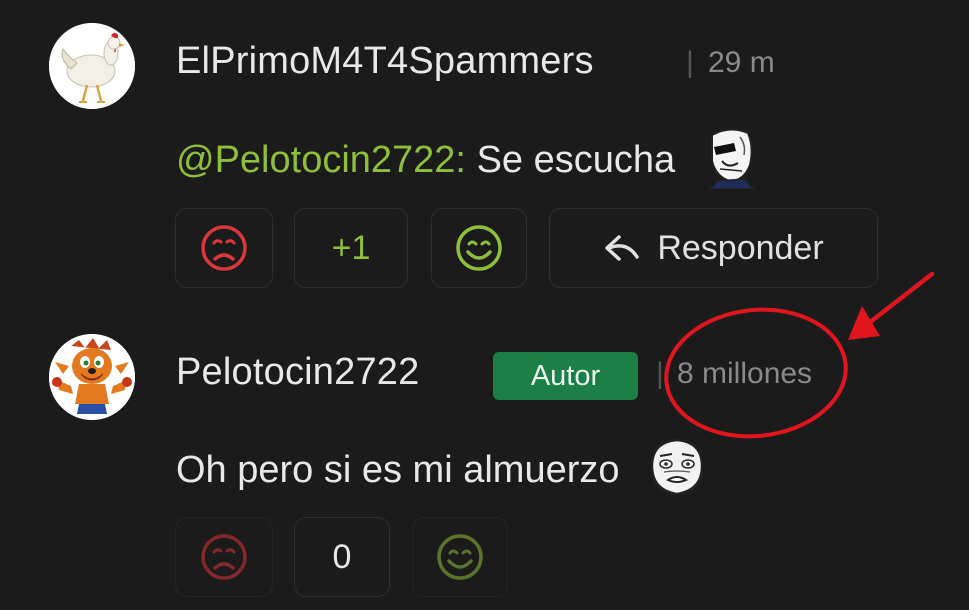  I want to click on comment-text: @Pelotocin2722: Se escucha, so click(470, 162).